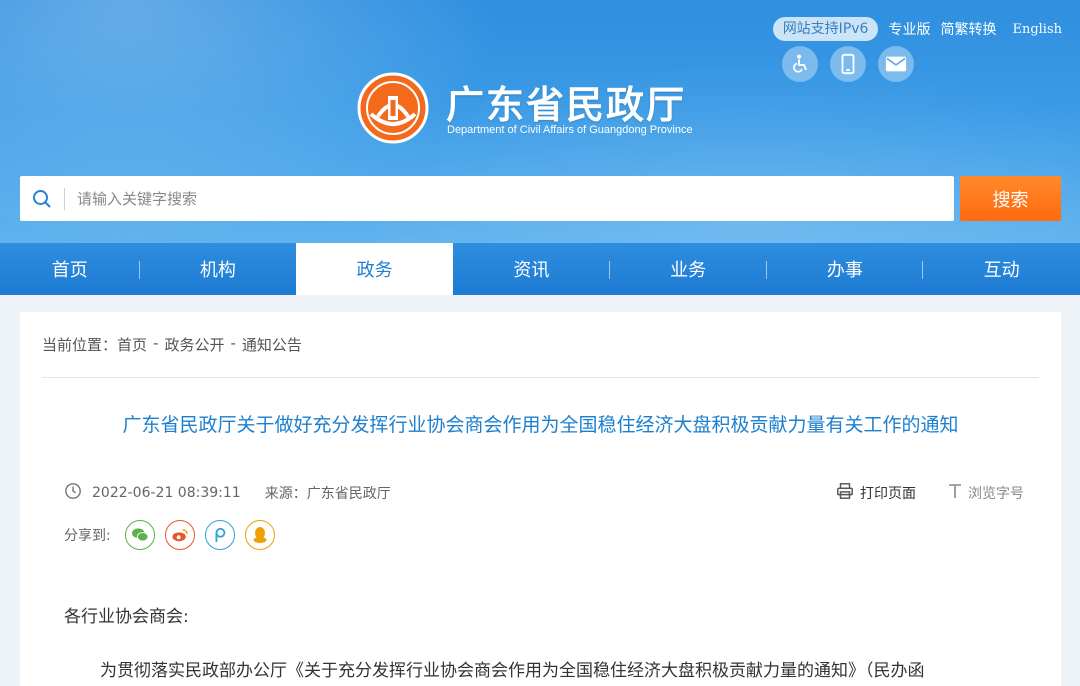 The height and width of the screenshot is (686, 1080). I want to click on share-label: 分享到:, so click(87, 536).